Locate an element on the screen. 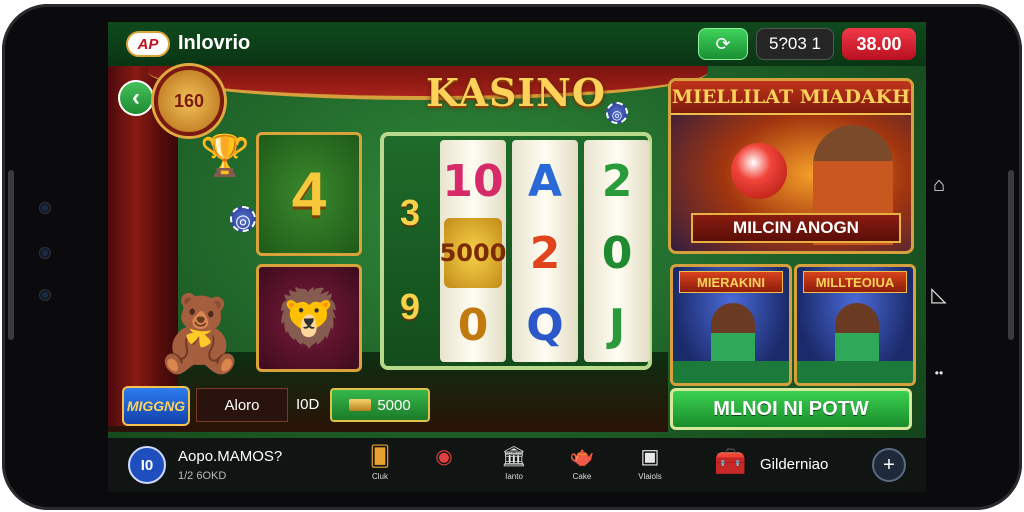  symbol-tile-lion: 🦁 is located at coordinates (309, 318).